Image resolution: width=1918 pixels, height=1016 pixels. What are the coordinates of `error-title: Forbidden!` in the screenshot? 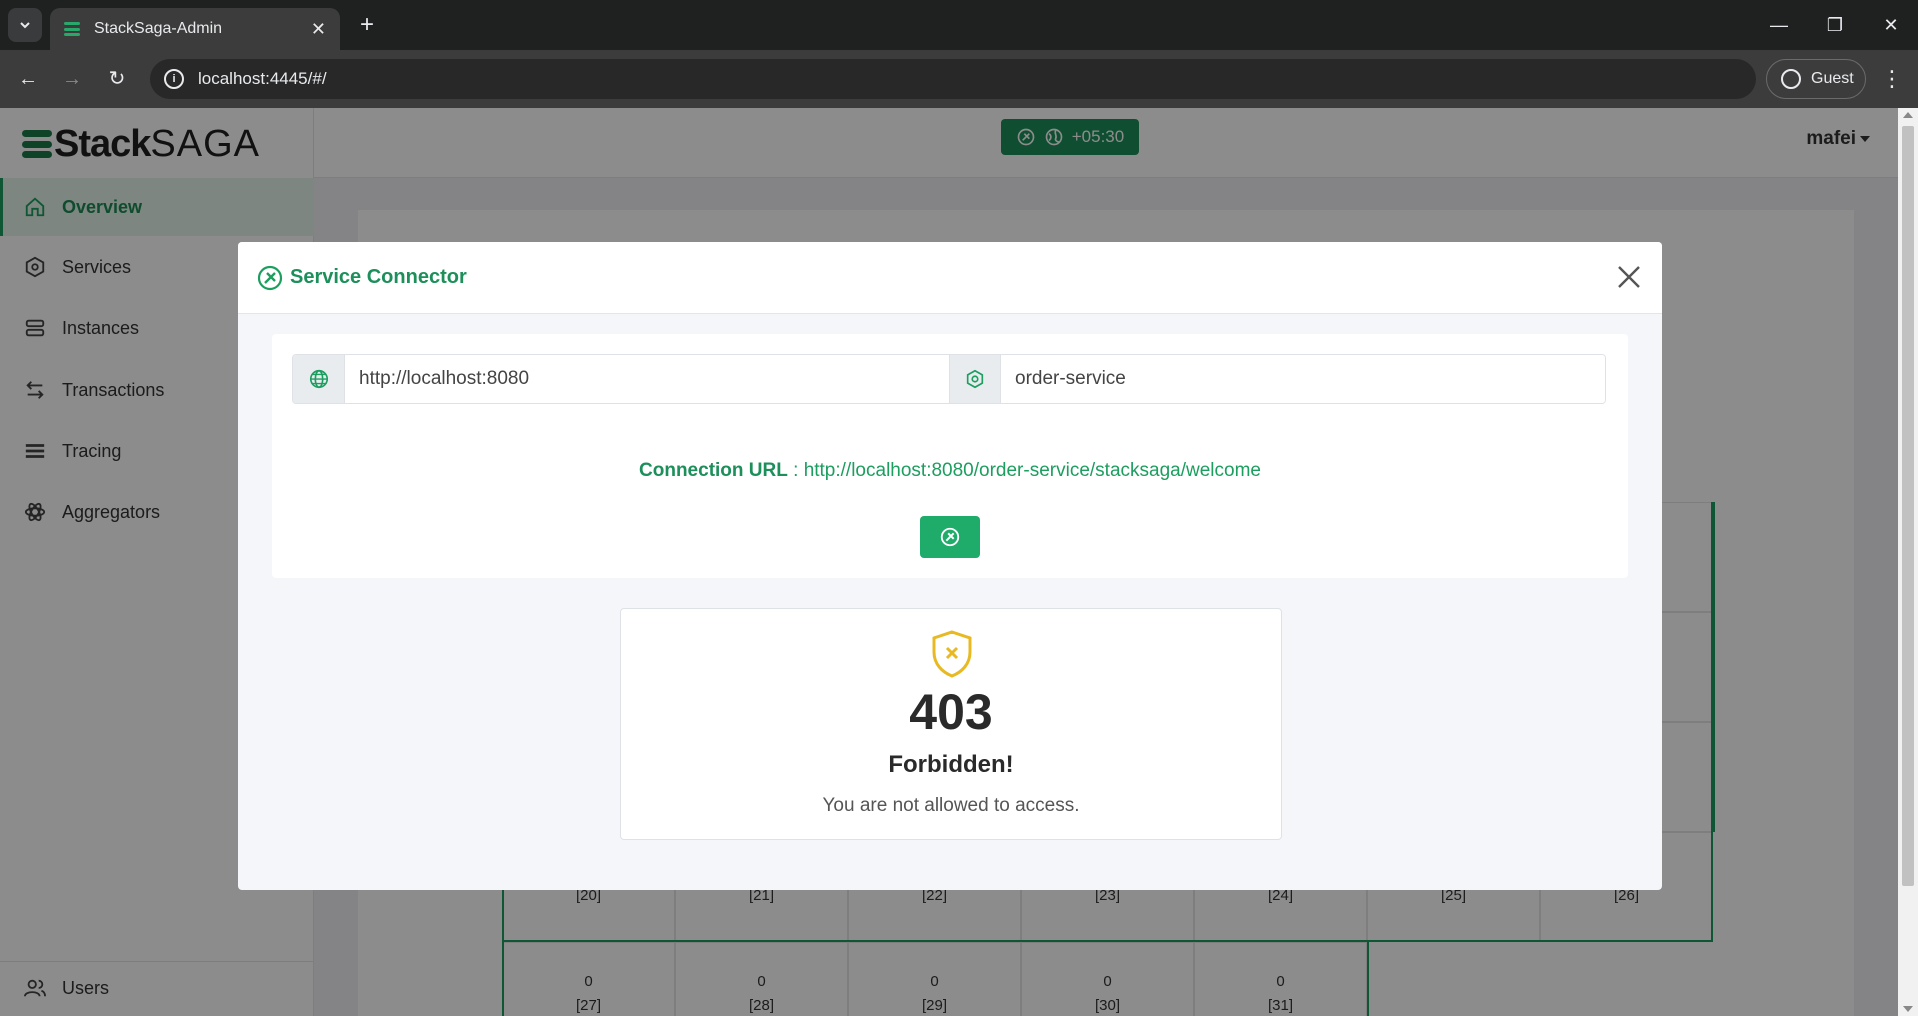 It's located at (951, 764).